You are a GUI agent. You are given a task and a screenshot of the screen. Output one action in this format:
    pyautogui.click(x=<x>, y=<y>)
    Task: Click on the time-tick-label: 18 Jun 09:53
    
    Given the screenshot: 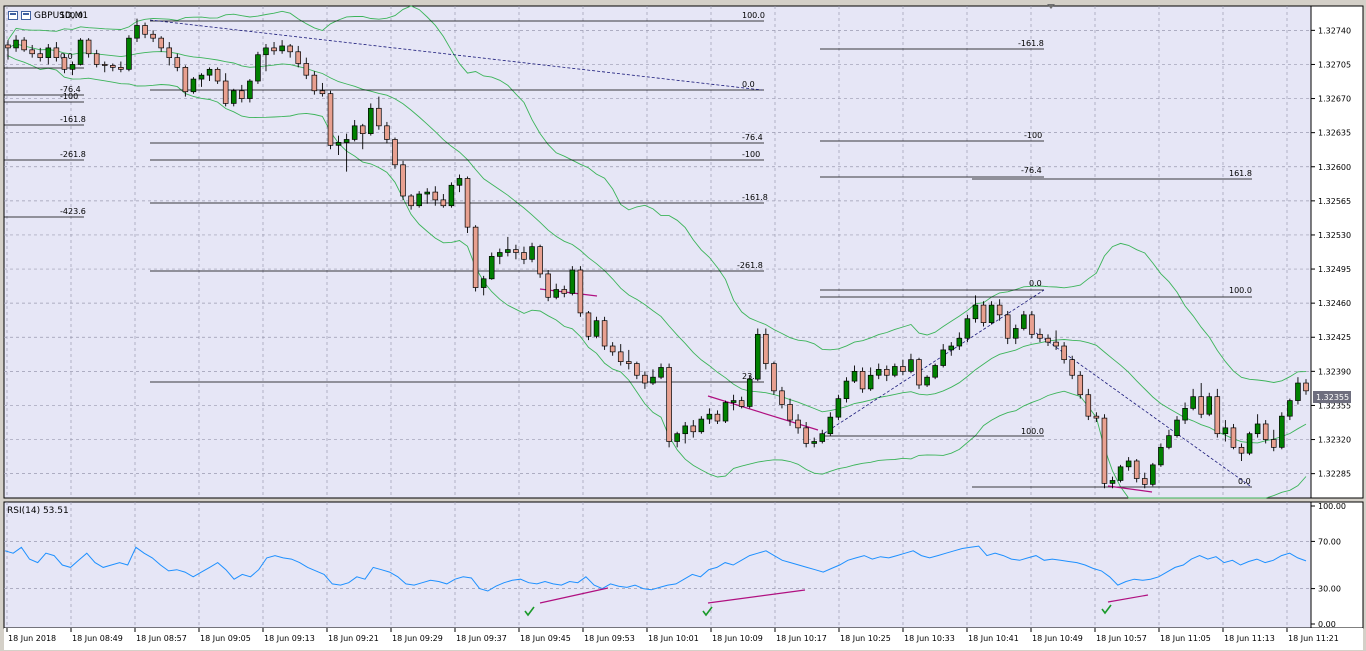 What is the action you would take?
    pyautogui.click(x=609, y=638)
    